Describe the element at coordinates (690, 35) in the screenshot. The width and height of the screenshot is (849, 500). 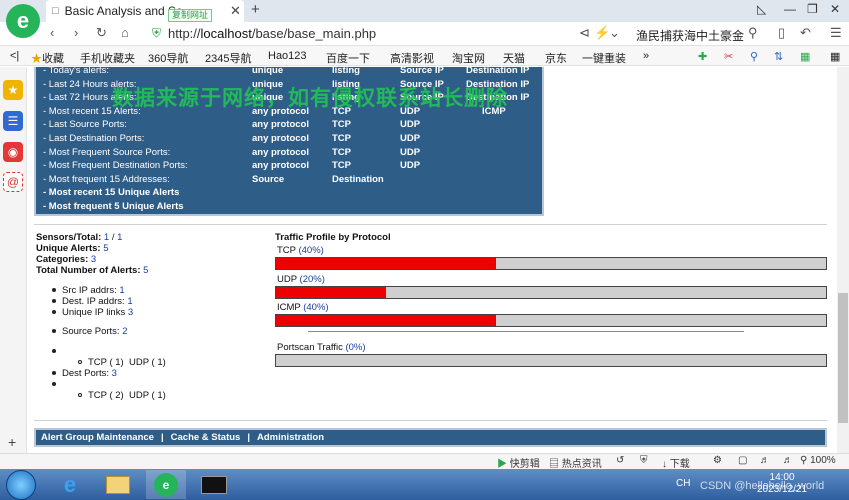
I see `search-suggestion: 渔民捕获海中土豪金` at that location.